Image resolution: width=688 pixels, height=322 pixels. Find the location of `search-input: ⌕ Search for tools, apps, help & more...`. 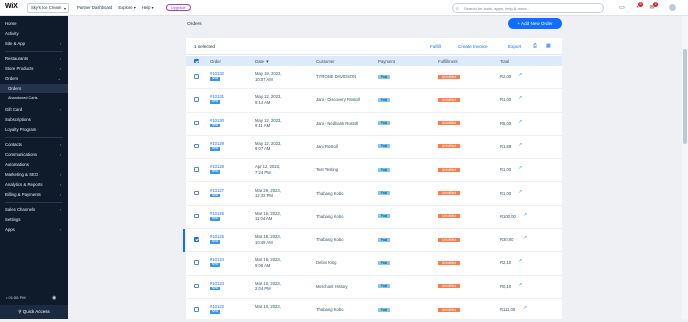

search-input: ⌕ Search for tools, apps, help & more... is located at coordinates (528, 8).